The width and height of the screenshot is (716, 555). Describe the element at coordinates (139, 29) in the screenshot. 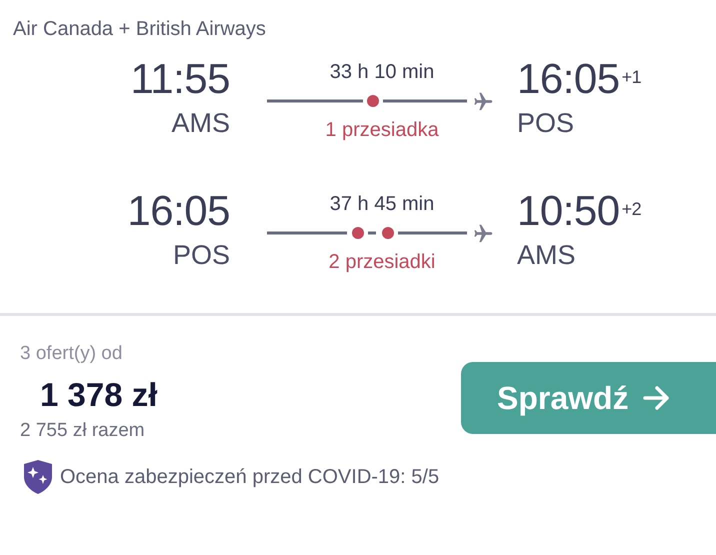

I see `airline-names: Air Canada + British Airways` at that location.